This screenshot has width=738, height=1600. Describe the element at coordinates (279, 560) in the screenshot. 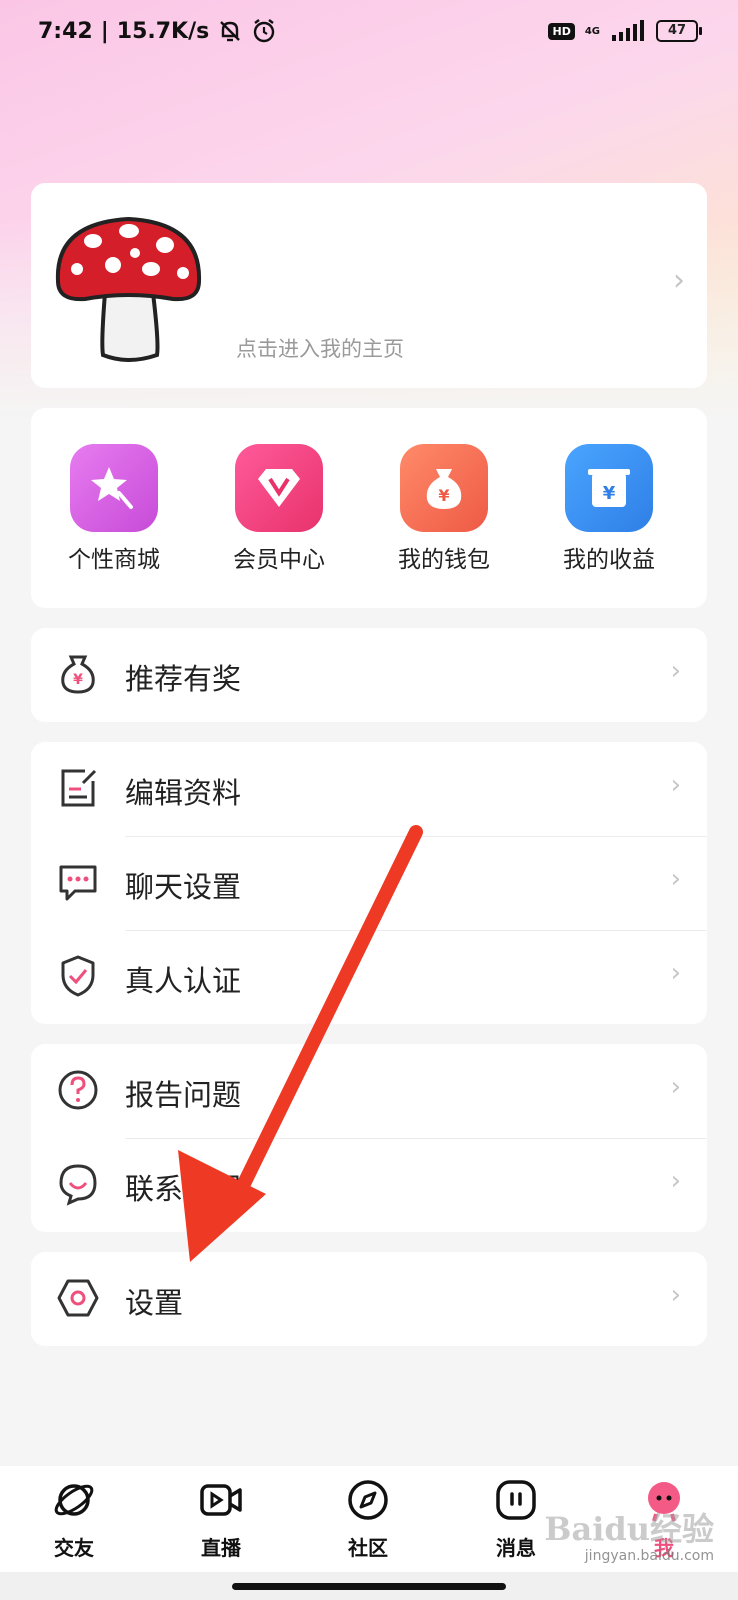

I see `shortcut-label: 会员中心` at that location.